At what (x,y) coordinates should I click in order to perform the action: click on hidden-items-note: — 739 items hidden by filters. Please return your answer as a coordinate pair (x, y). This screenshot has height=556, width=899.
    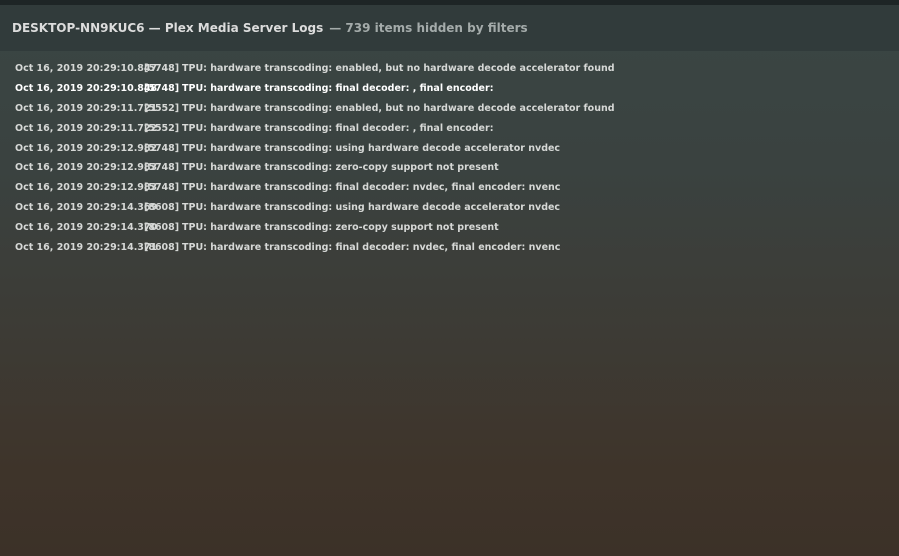
    Looking at the image, I should click on (428, 28).